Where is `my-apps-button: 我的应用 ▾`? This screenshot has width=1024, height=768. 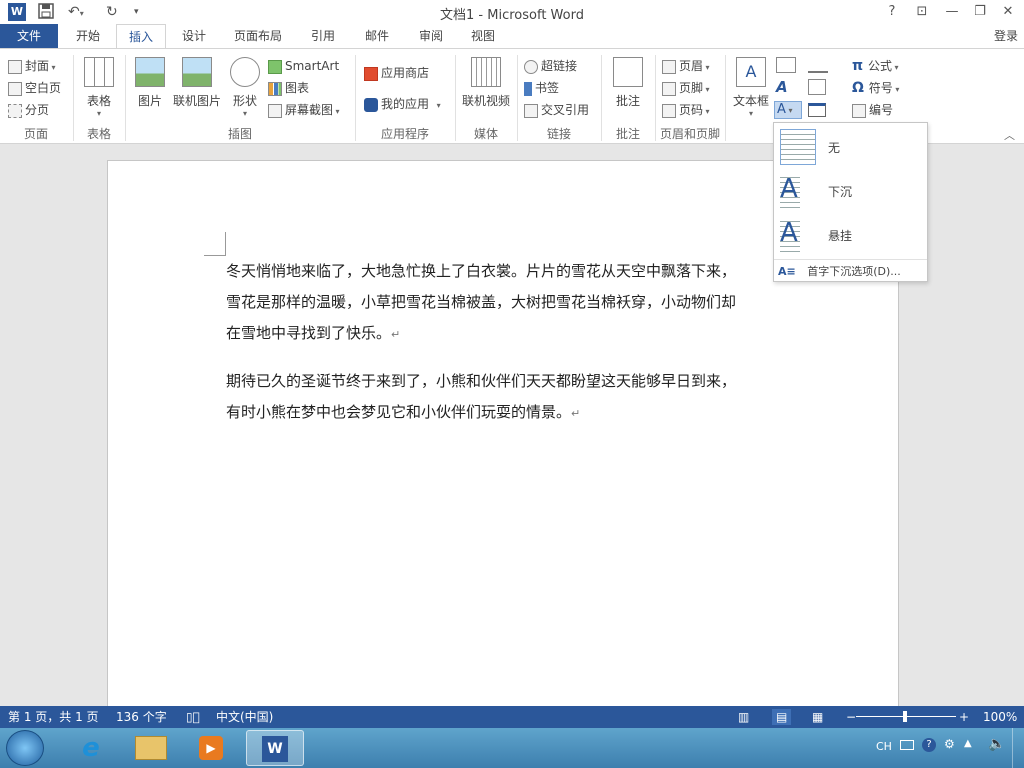
my-apps-button: 我的应用 ▾ is located at coordinates (402, 104).